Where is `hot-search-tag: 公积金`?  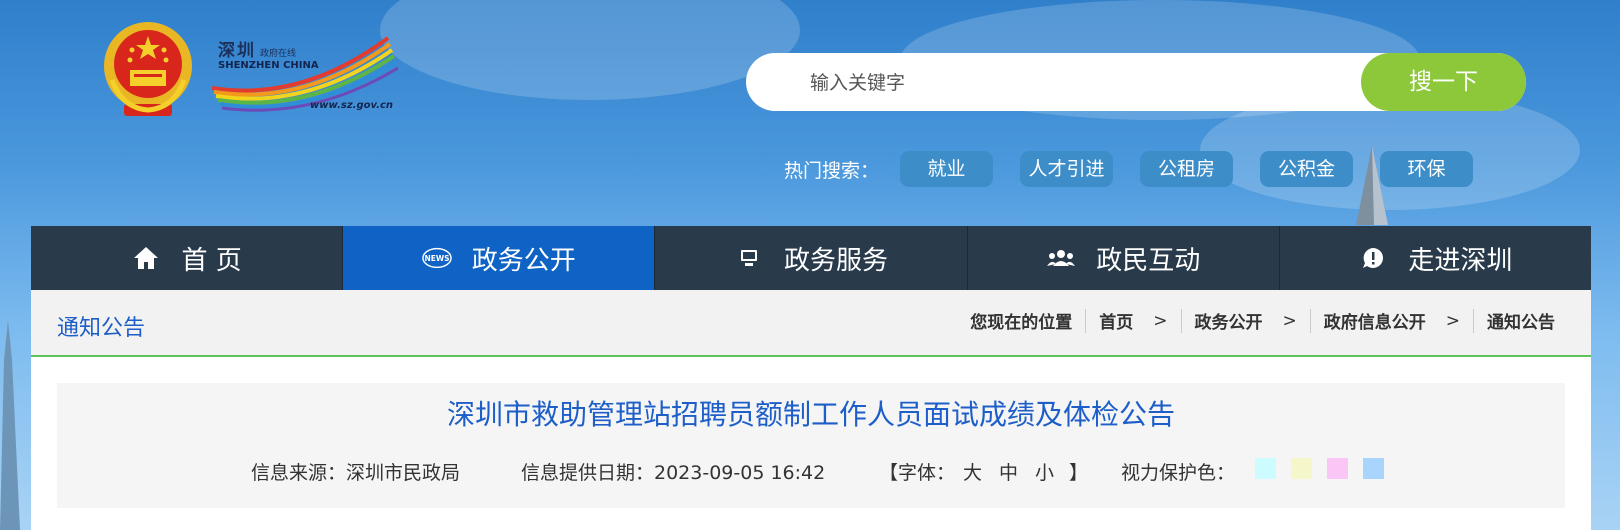 hot-search-tag: 公积金 is located at coordinates (1306, 169).